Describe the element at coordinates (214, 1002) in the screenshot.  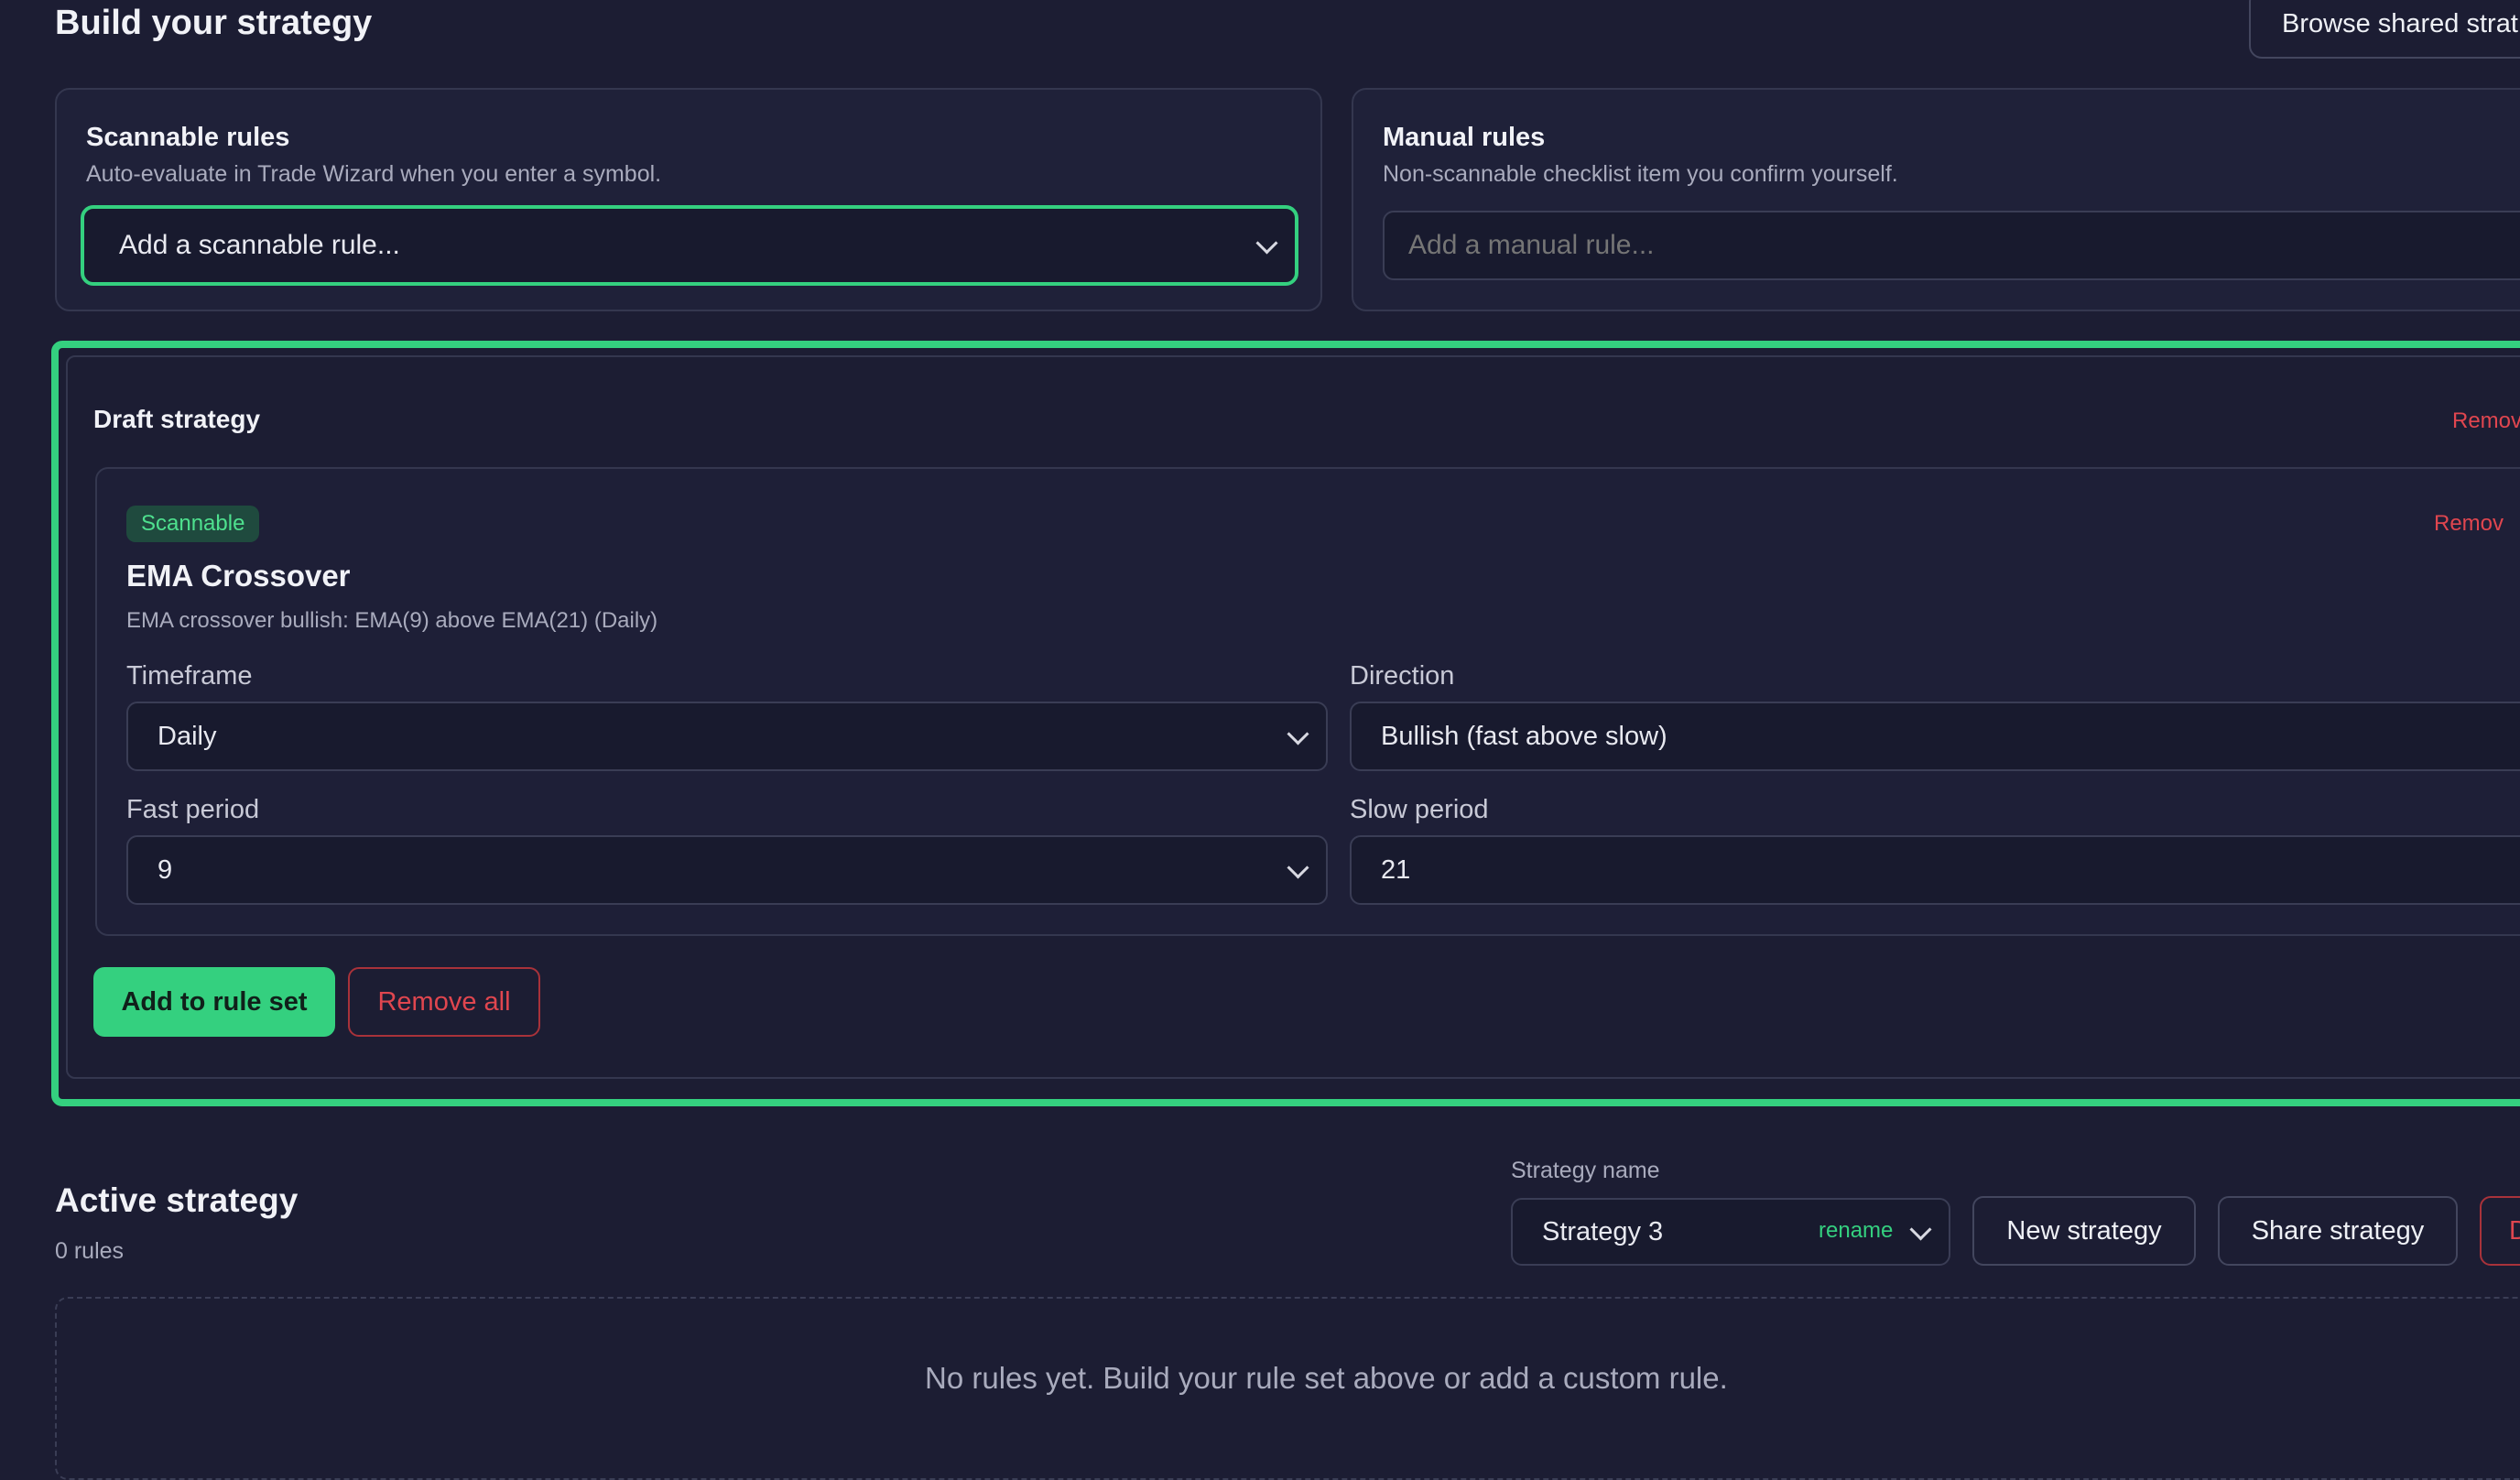
I see `add-to-rule-set-button: Add to rule set` at that location.